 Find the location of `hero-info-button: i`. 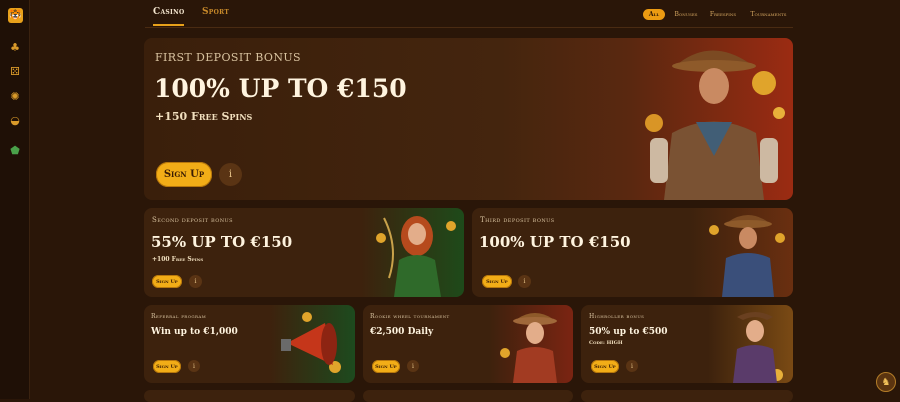

hero-info-button: i is located at coordinates (230, 174).